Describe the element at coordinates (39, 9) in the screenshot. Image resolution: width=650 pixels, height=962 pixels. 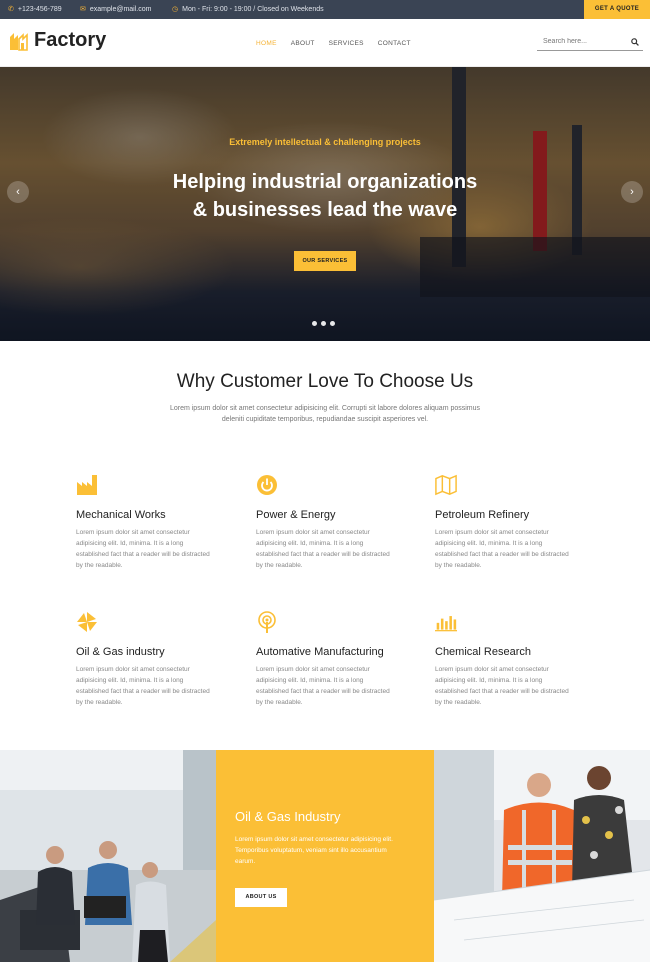
I see `phone-text: +123-456-789` at that location.